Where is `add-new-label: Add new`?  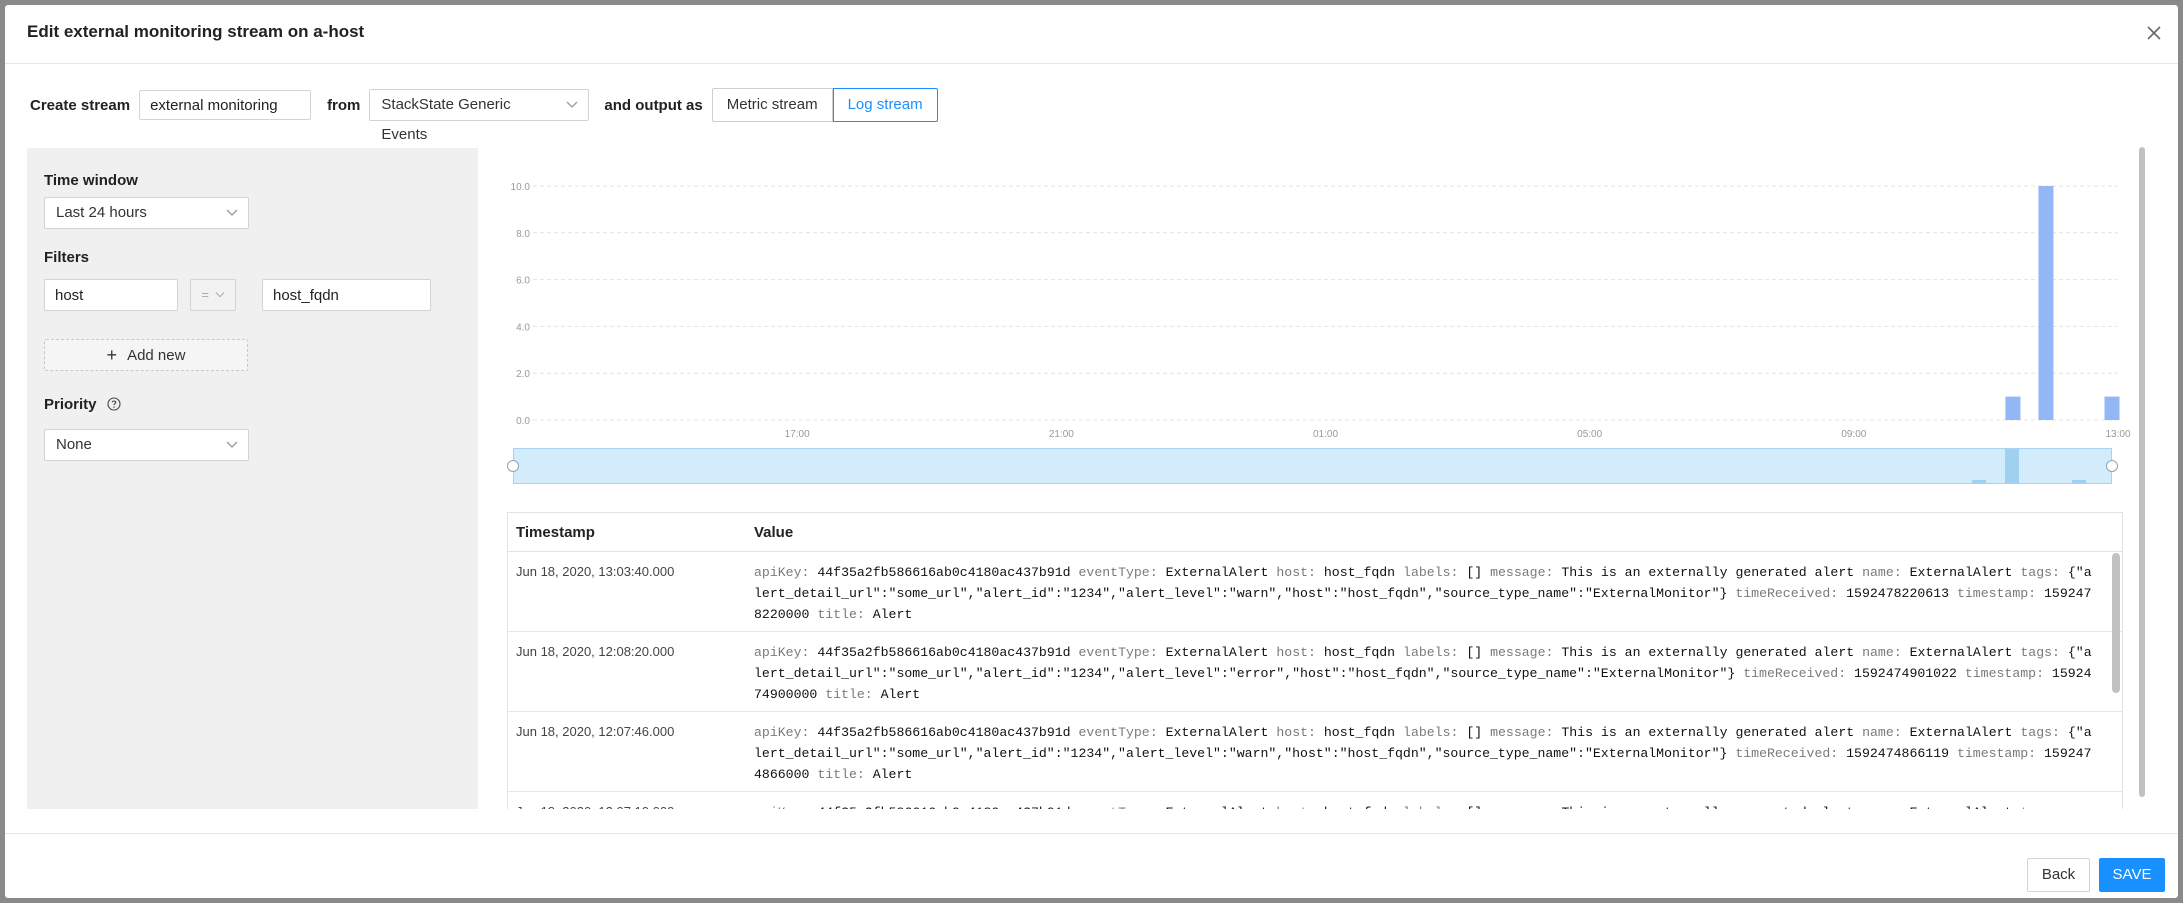 add-new-label: Add new is located at coordinates (156, 355).